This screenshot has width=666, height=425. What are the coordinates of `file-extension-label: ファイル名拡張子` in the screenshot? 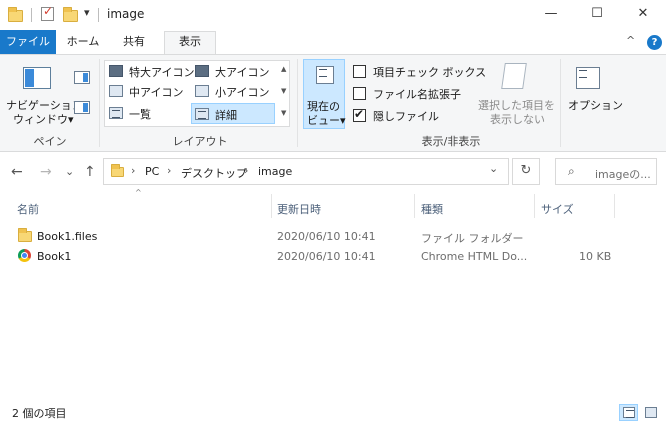 It's located at (417, 94).